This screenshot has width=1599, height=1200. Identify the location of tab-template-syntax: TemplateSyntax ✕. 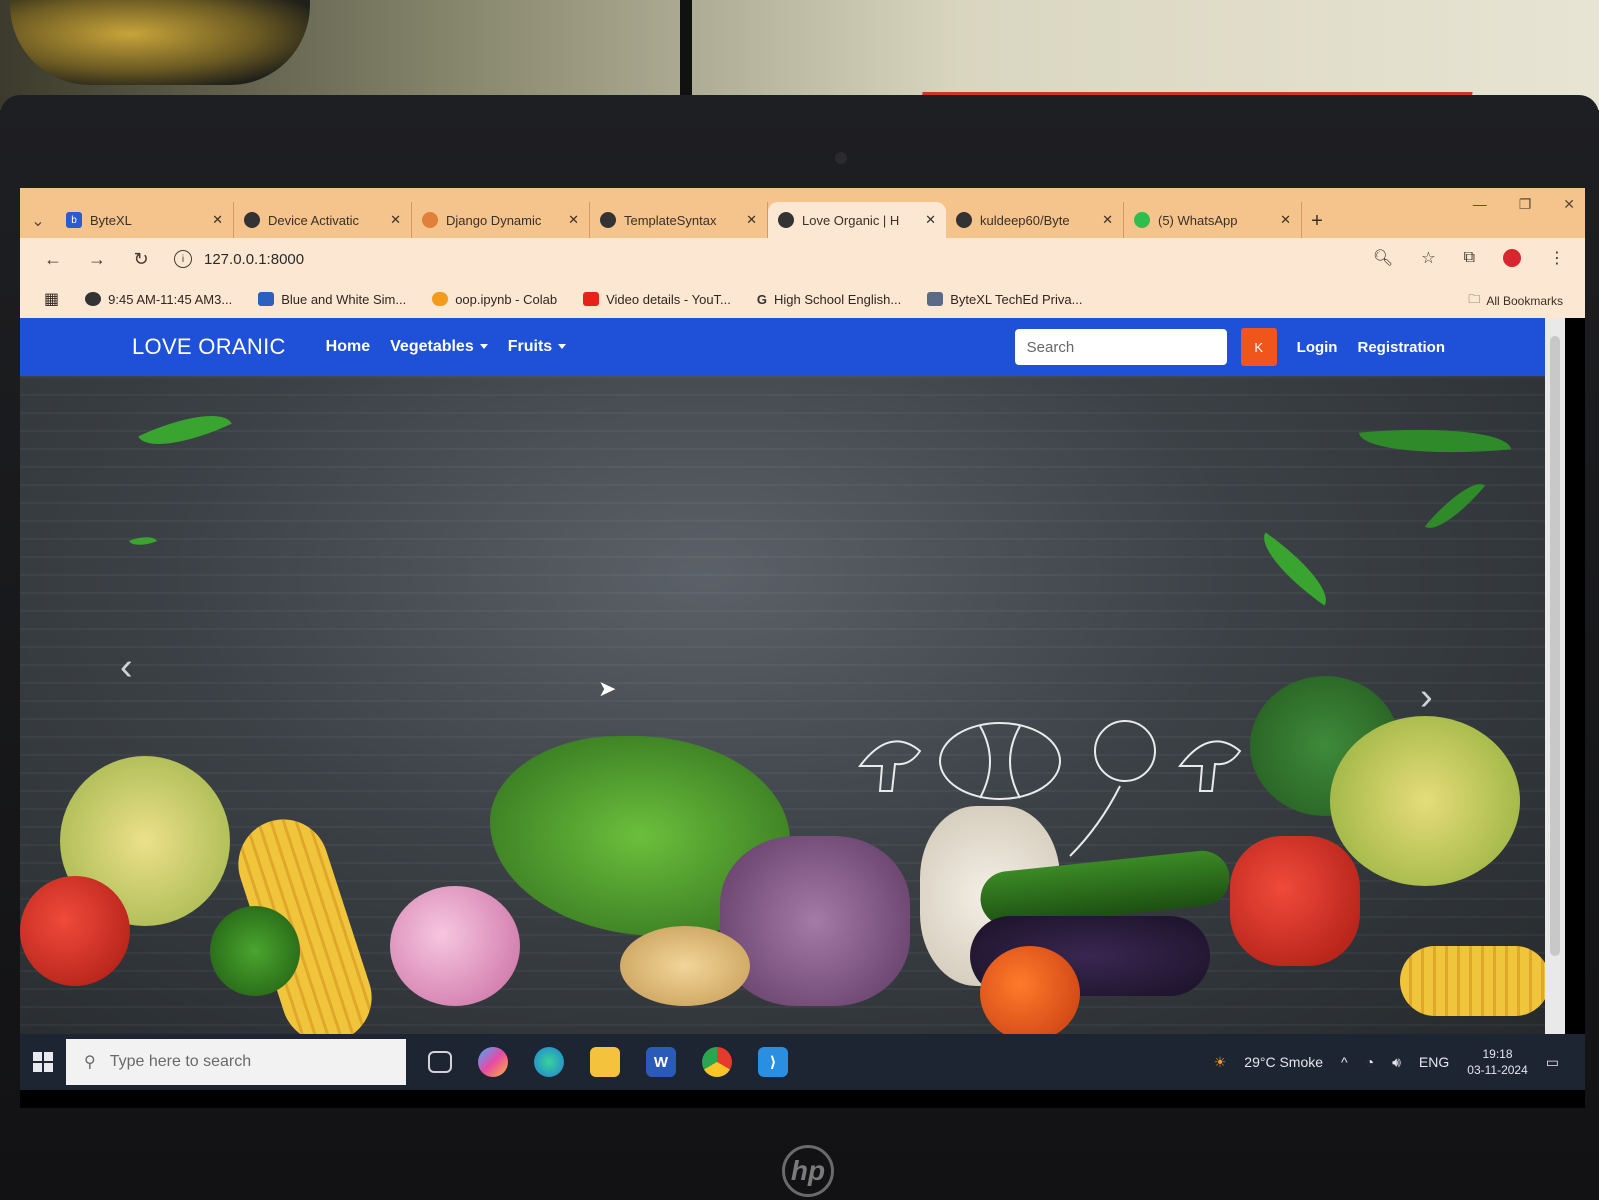
(679, 220).